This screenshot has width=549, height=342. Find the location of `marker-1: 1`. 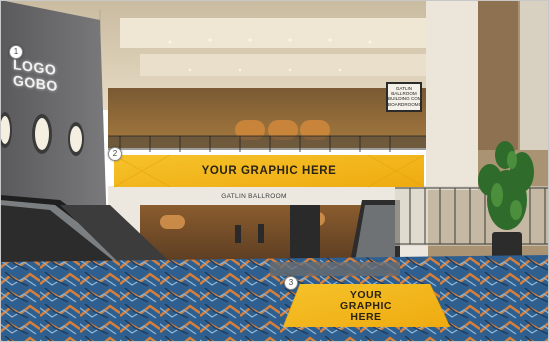

marker-1: 1 is located at coordinates (16, 52).